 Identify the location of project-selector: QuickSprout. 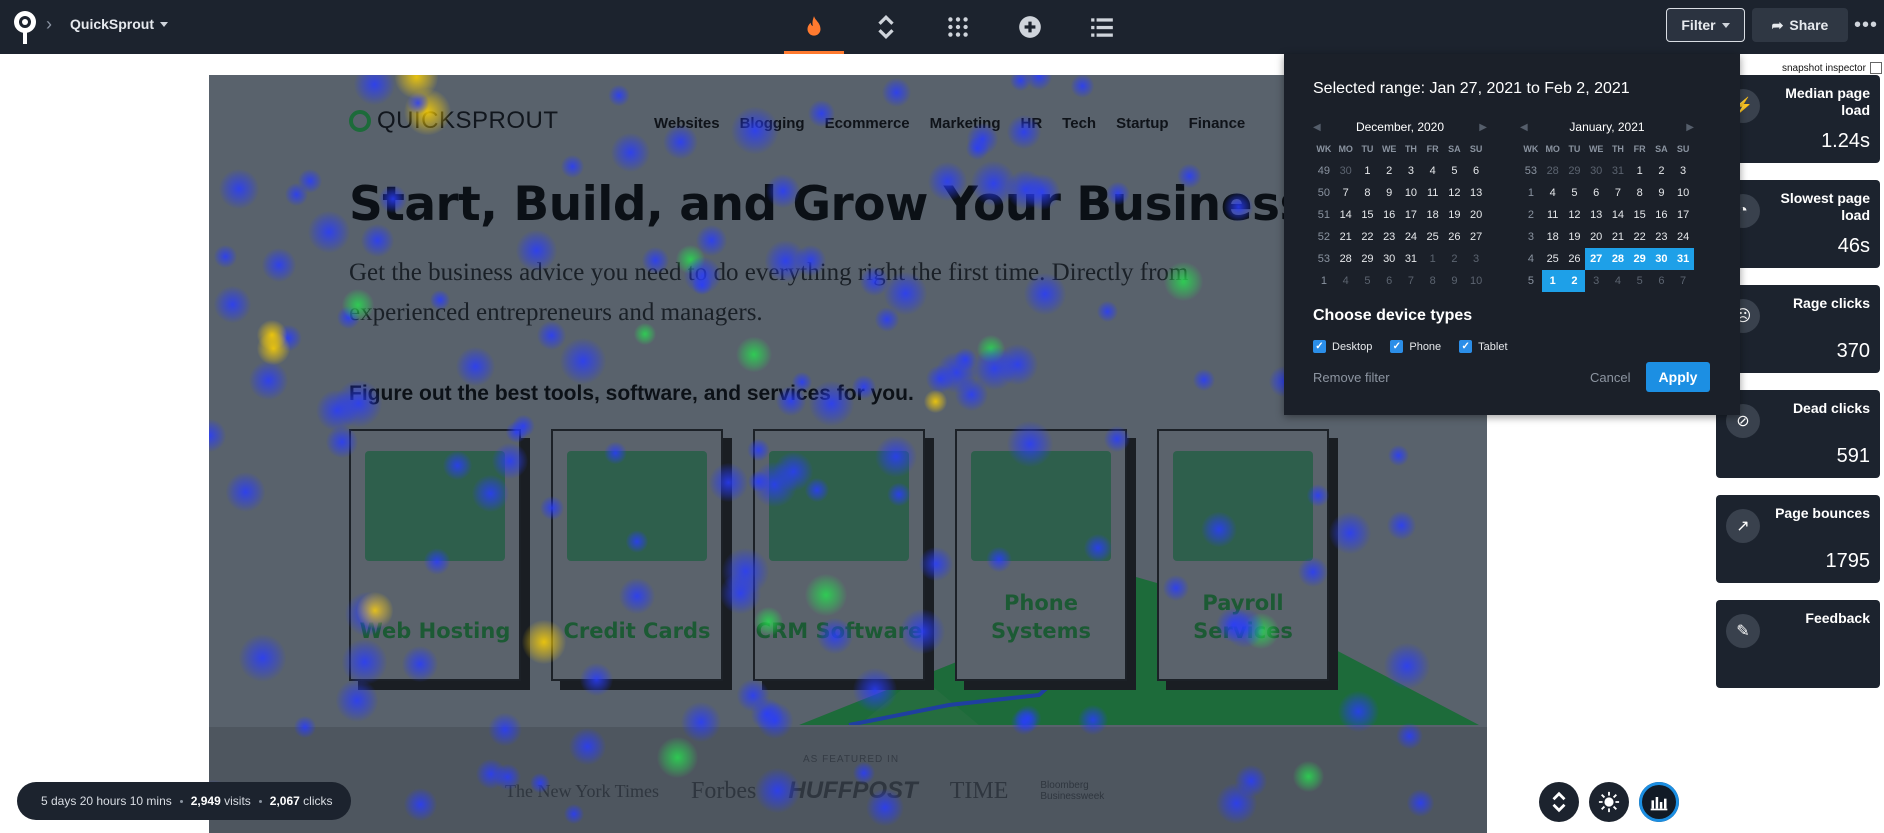
(119, 24).